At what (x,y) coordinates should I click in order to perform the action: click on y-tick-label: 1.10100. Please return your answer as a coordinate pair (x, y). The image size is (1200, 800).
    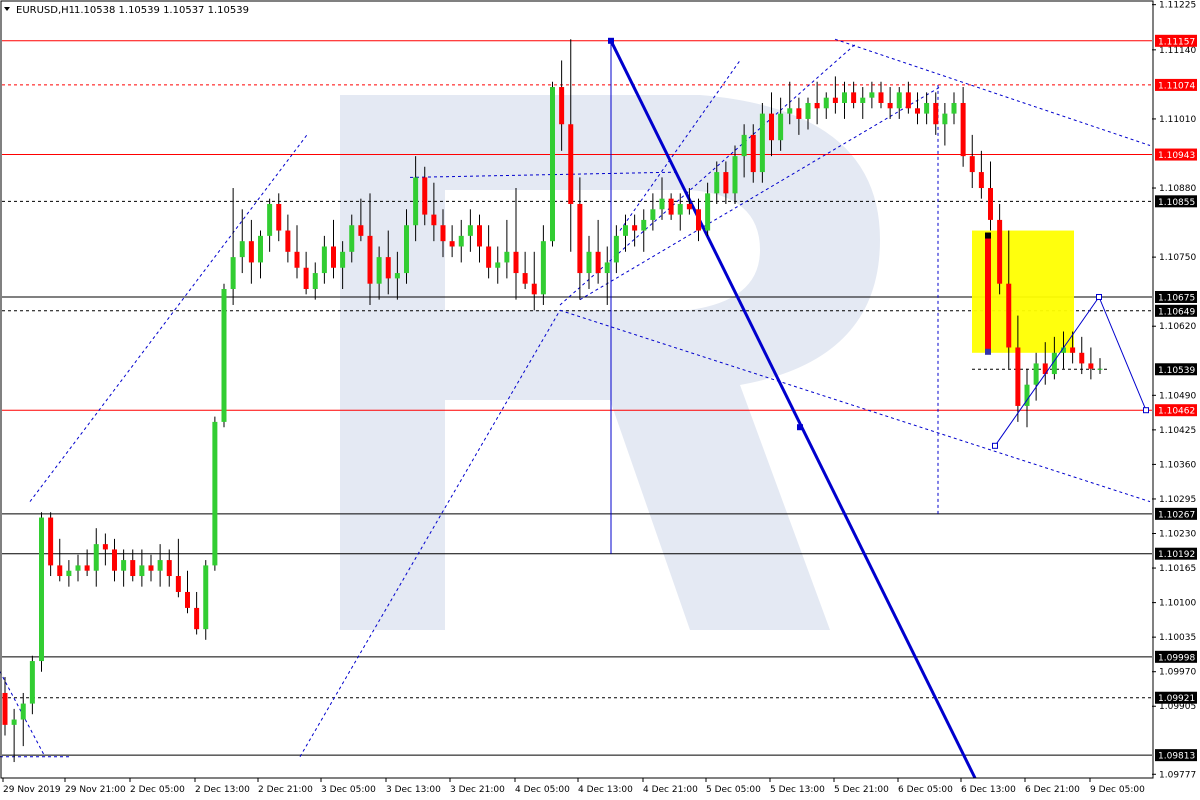
    Looking at the image, I should click on (1177, 604).